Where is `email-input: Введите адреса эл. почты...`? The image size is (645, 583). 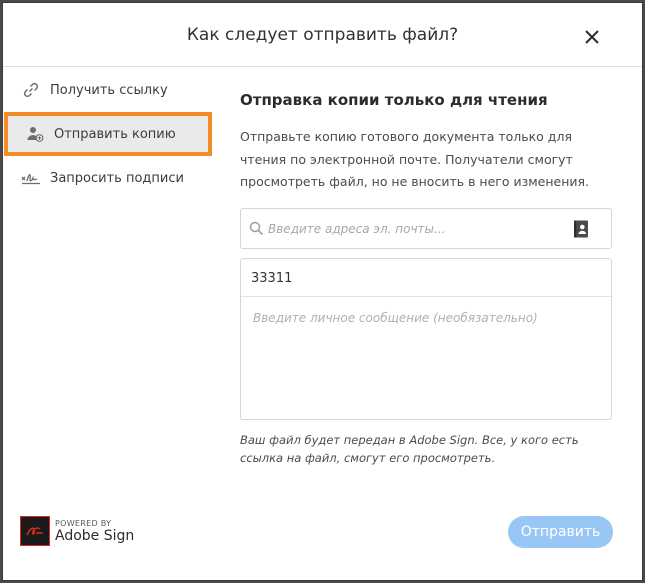
email-input: Введите адреса эл. почты... is located at coordinates (426, 228).